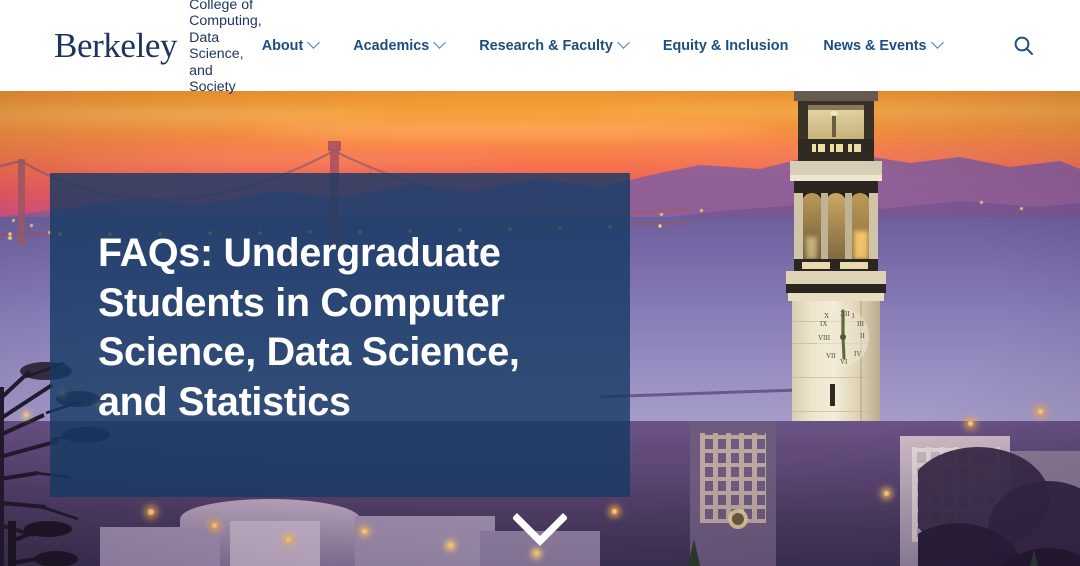  What do you see at coordinates (823, 324) in the screenshot?
I see `svg-text: IX` at bounding box center [823, 324].